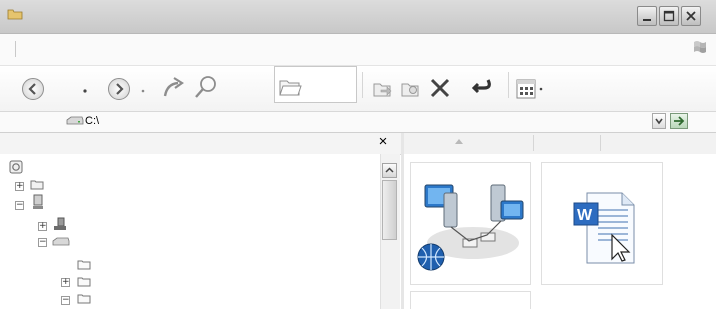 The width and height of the screenshot is (716, 309). Describe the element at coordinates (173, 87) in the screenshot. I see `up-folder-icon` at that location.